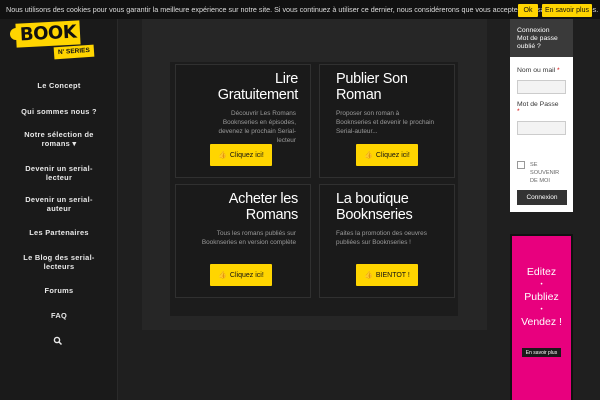 The height and width of the screenshot is (400, 600). Describe the element at coordinates (374, 207) in the screenshot. I see `card-title: La boutique Booknseries` at that location.